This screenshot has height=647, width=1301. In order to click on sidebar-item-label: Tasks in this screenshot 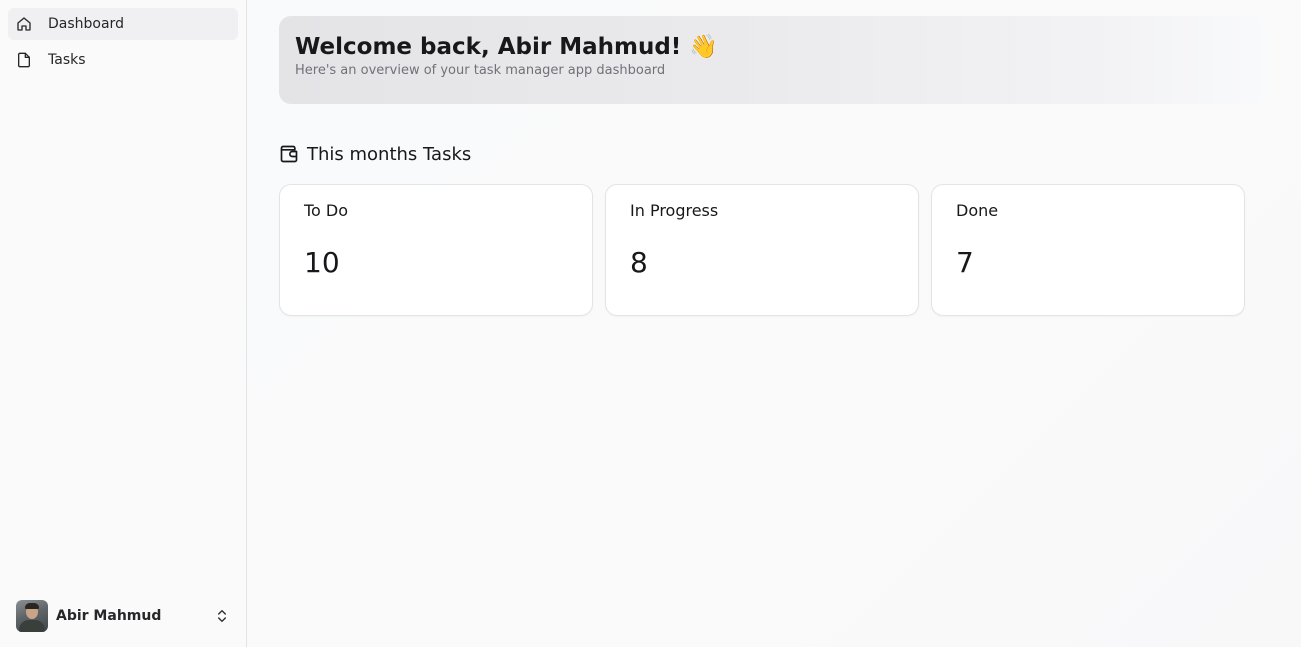, I will do `click(67, 60)`.